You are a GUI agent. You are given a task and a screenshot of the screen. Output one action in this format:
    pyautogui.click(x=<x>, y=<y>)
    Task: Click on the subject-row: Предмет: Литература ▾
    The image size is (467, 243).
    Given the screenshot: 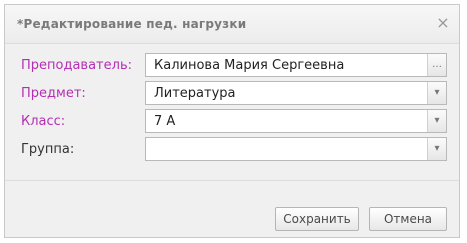 What is the action you would take?
    pyautogui.click(x=232, y=93)
    